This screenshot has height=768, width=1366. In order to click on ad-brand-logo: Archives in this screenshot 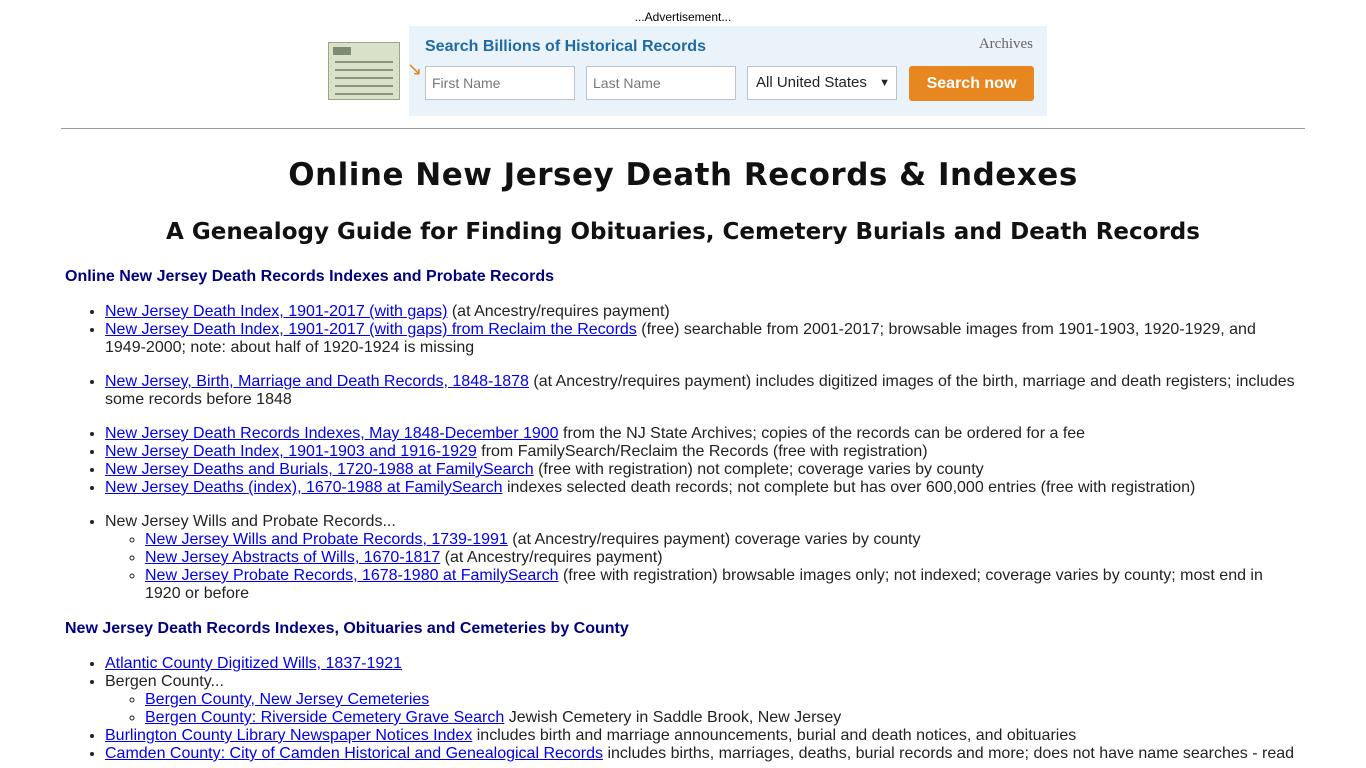, I will do `click(1005, 44)`.